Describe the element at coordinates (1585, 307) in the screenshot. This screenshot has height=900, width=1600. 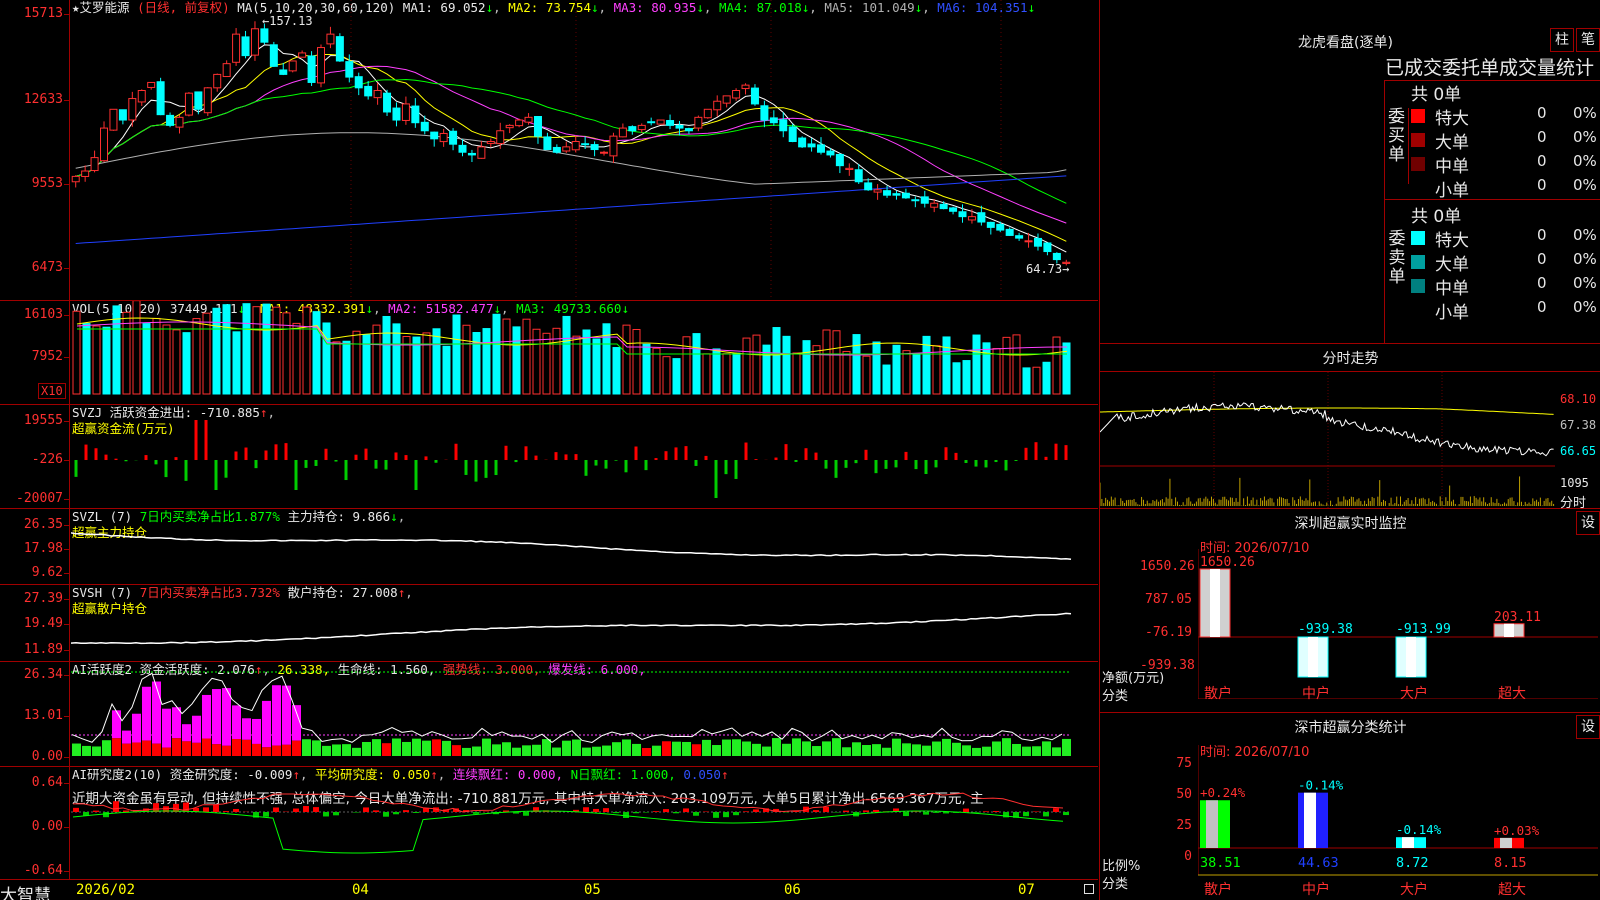
I see `row-v2: 0%` at that location.